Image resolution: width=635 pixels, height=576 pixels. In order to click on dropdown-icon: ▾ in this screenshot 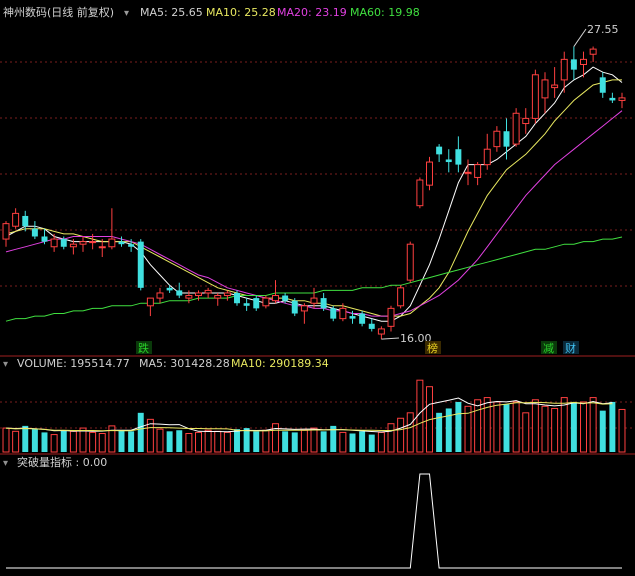, I will do `click(126, 13)`.